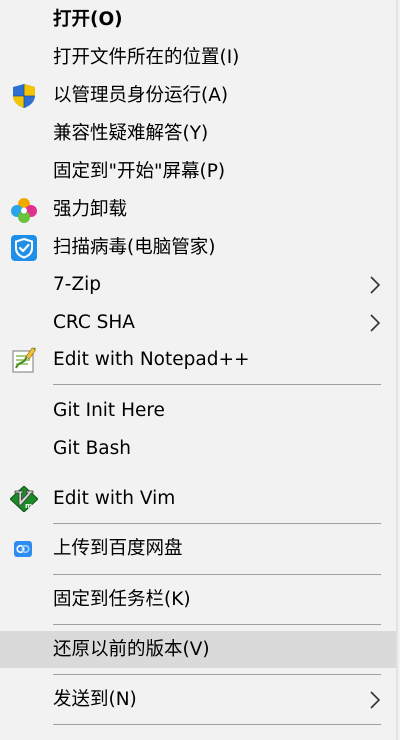  Describe the element at coordinates (24, 210) in the screenshot. I see `clover-uninstall-icon` at that location.